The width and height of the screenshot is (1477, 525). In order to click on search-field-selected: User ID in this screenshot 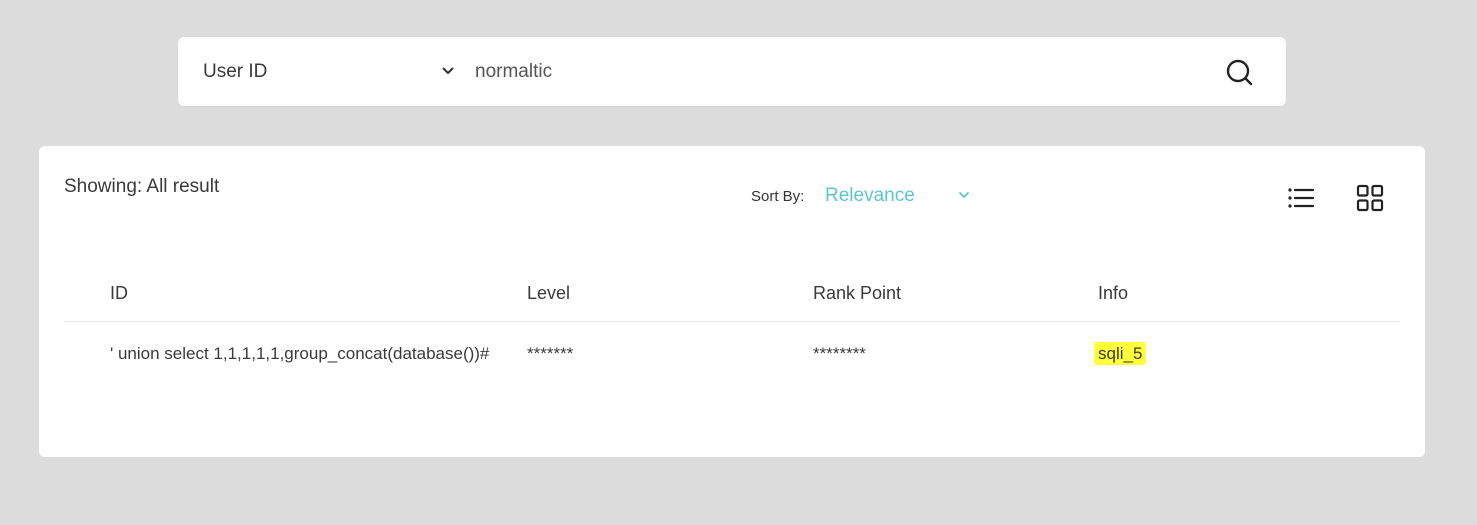, I will do `click(235, 71)`.